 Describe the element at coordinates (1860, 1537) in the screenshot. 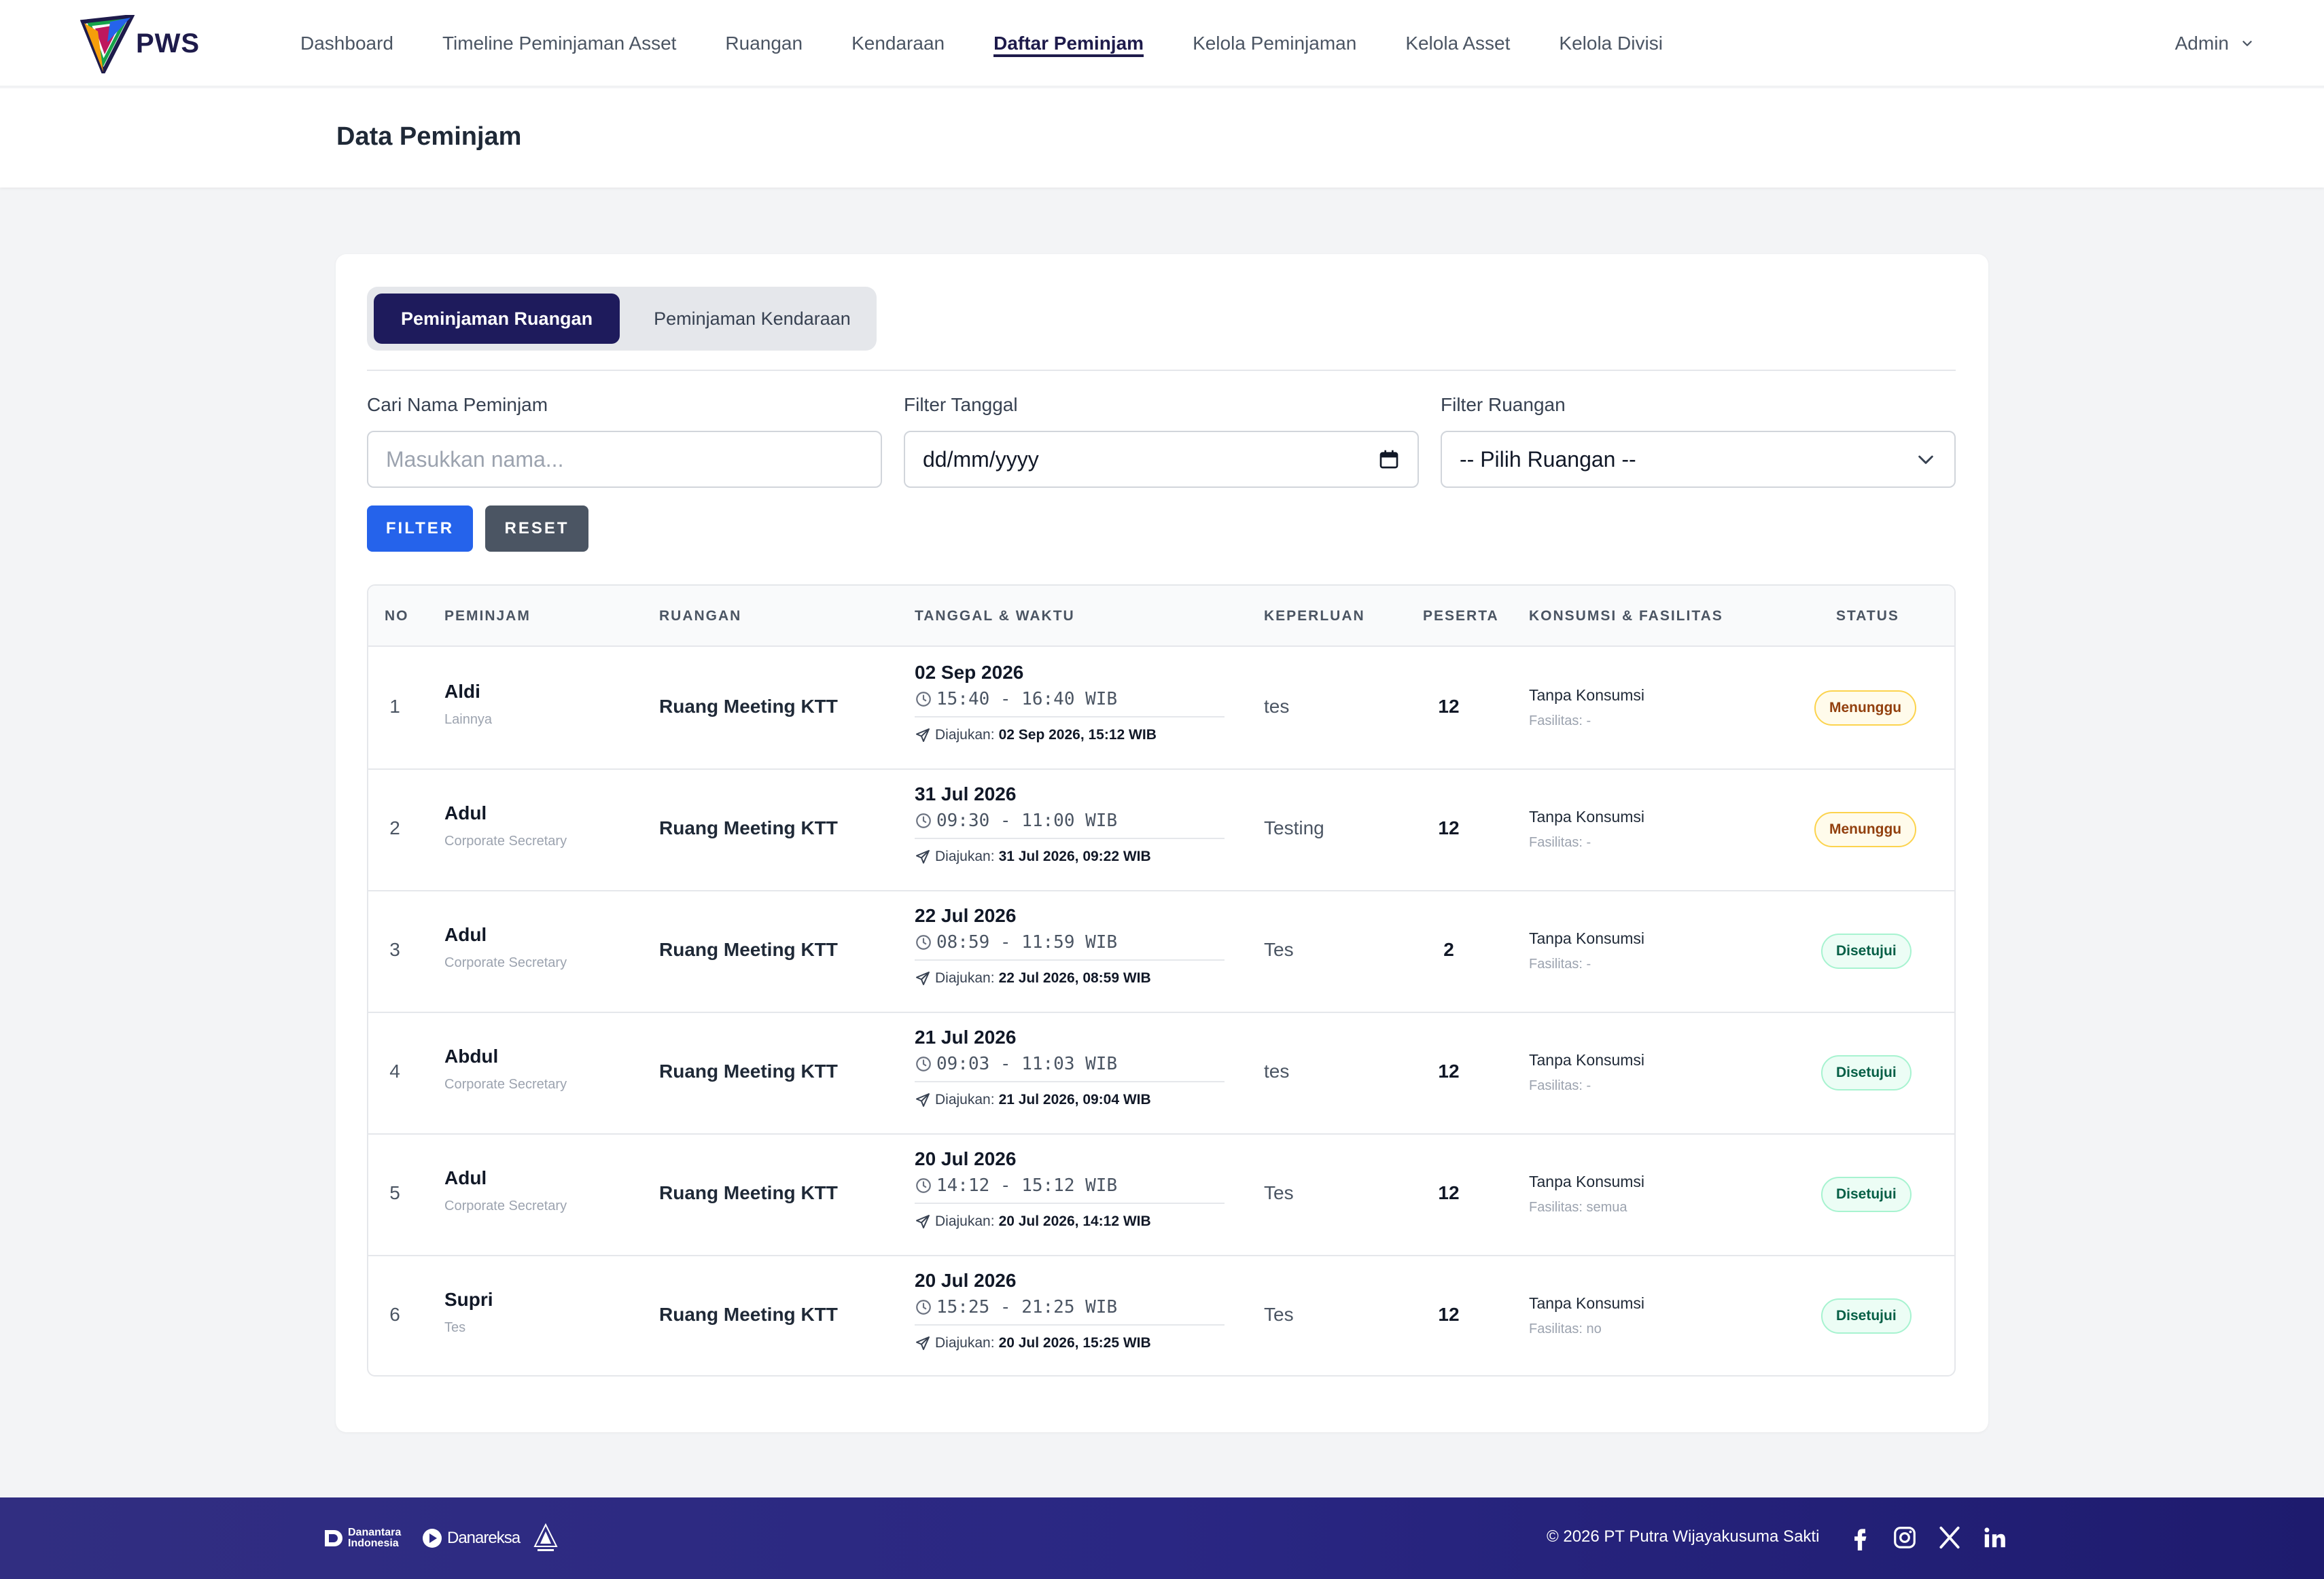

I see `facebook-icon` at that location.